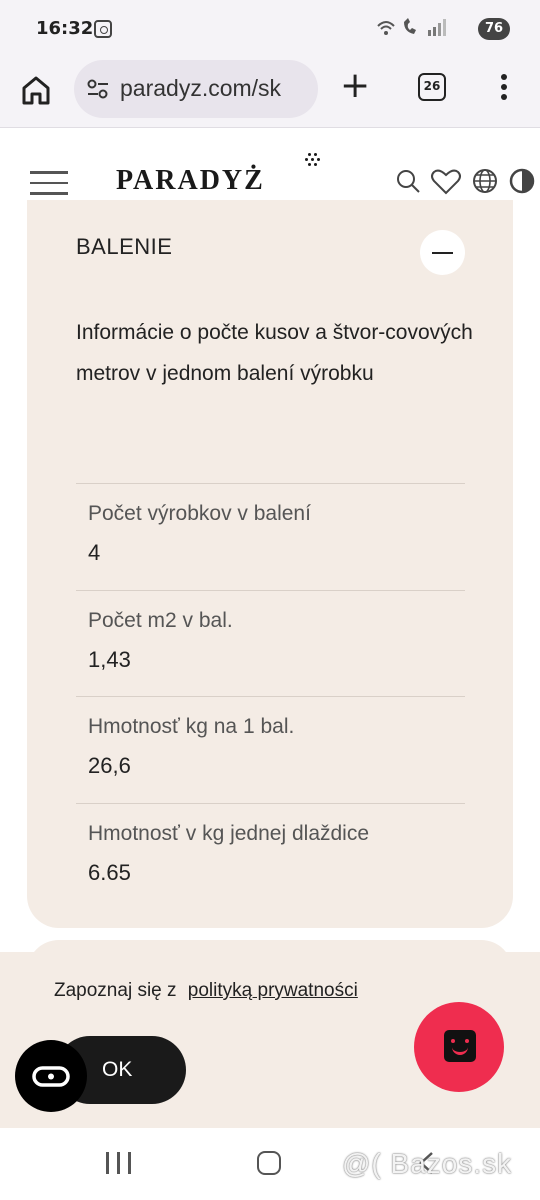  What do you see at coordinates (446, 181) in the screenshot?
I see `heart-icon` at bounding box center [446, 181].